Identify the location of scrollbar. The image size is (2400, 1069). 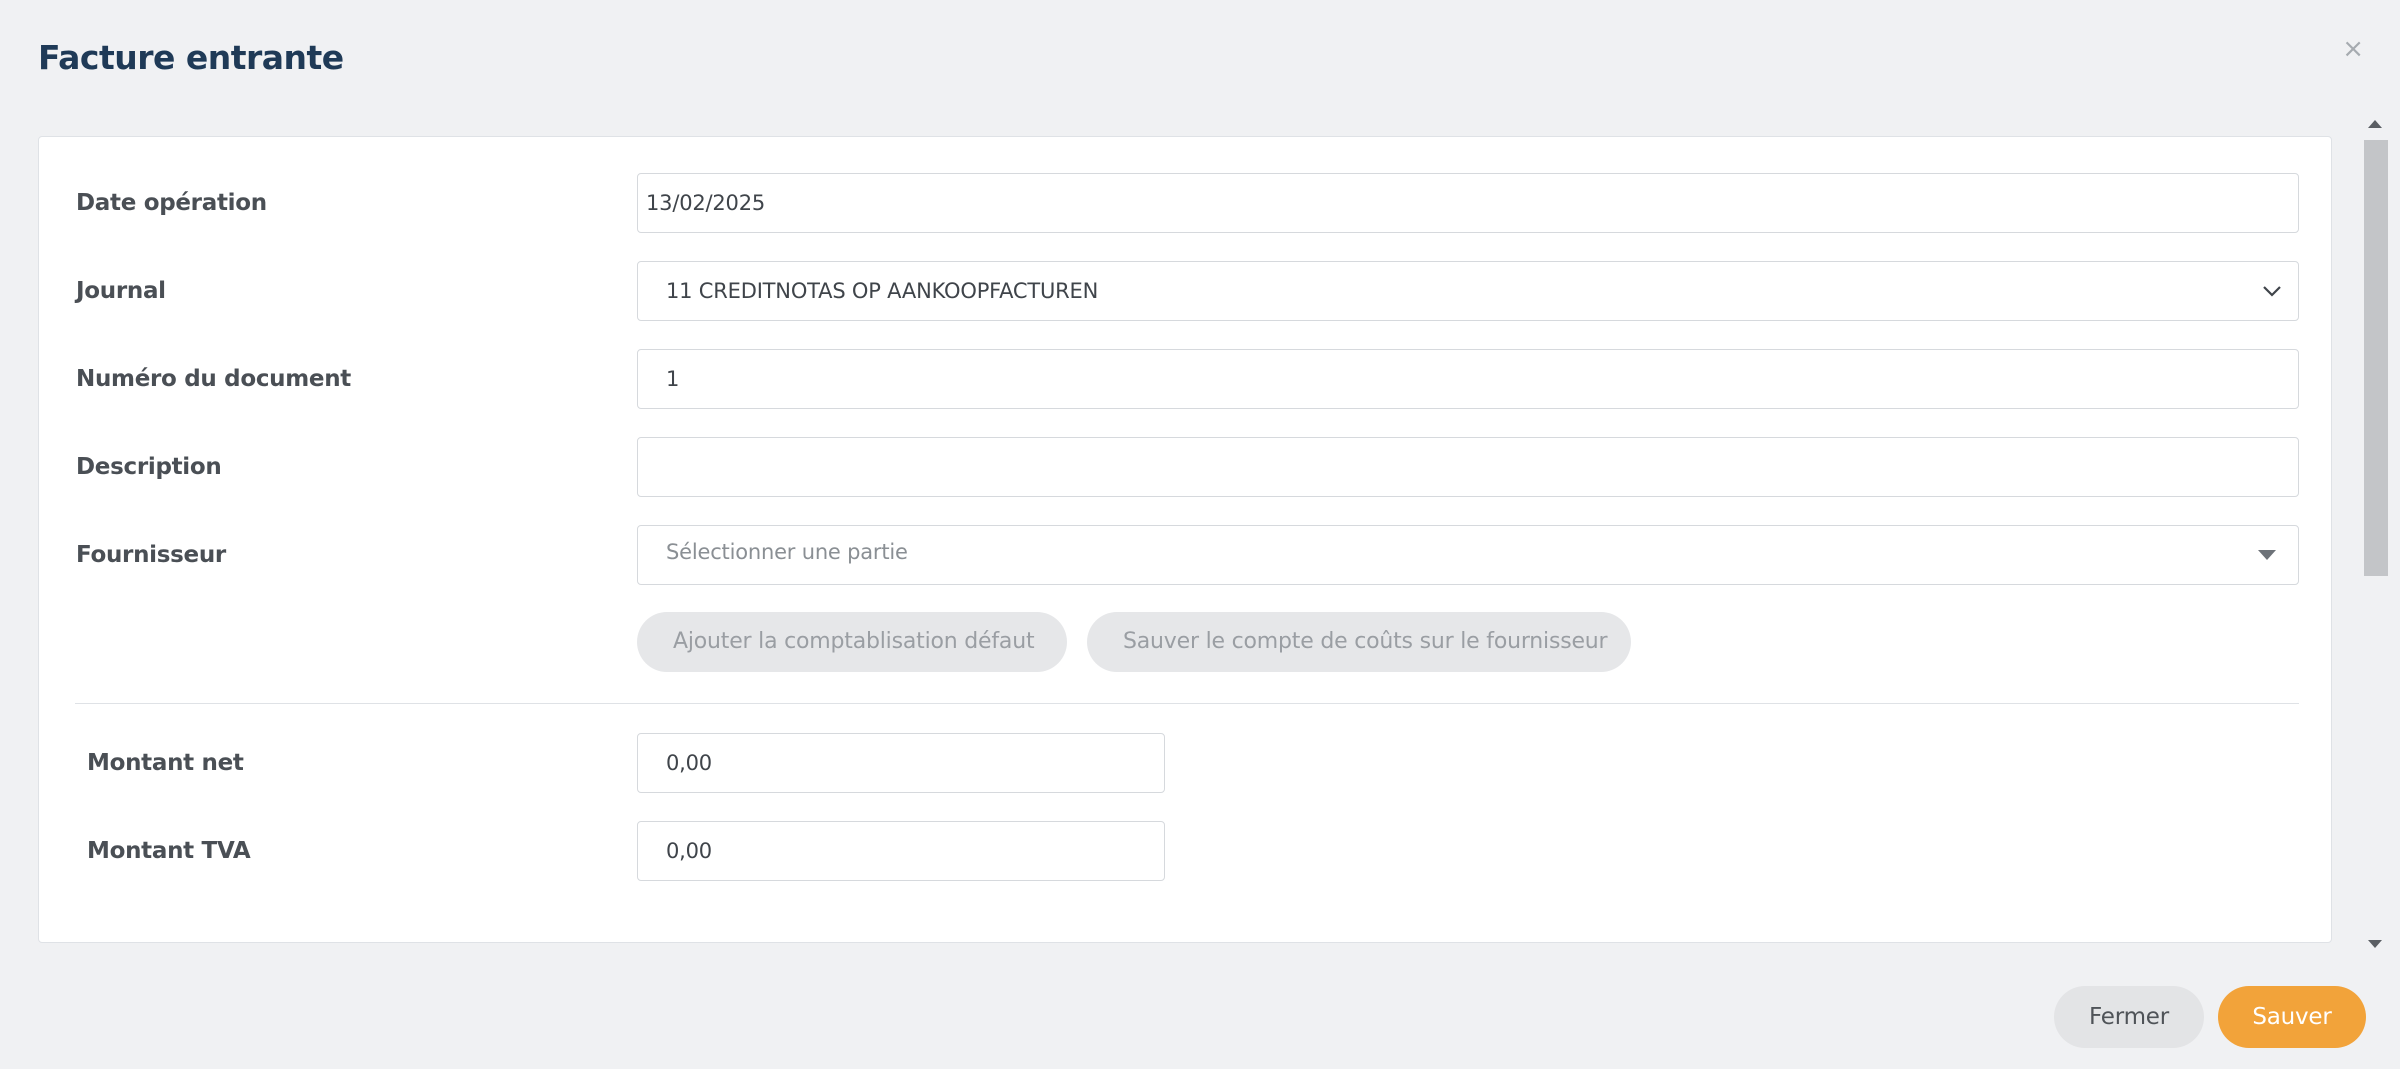
(2375, 534).